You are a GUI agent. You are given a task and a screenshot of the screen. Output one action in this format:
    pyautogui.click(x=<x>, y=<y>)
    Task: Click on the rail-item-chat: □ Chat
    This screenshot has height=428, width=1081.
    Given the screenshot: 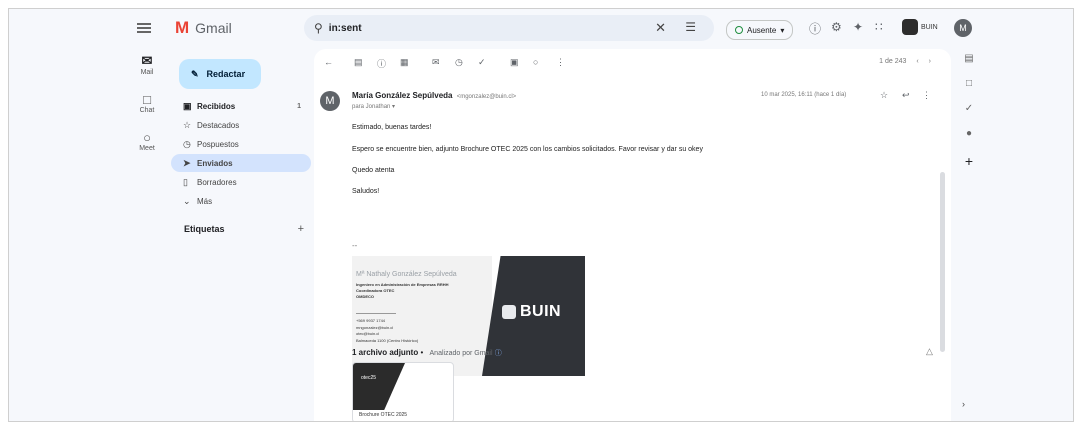 What is the action you would take?
    pyautogui.click(x=147, y=103)
    